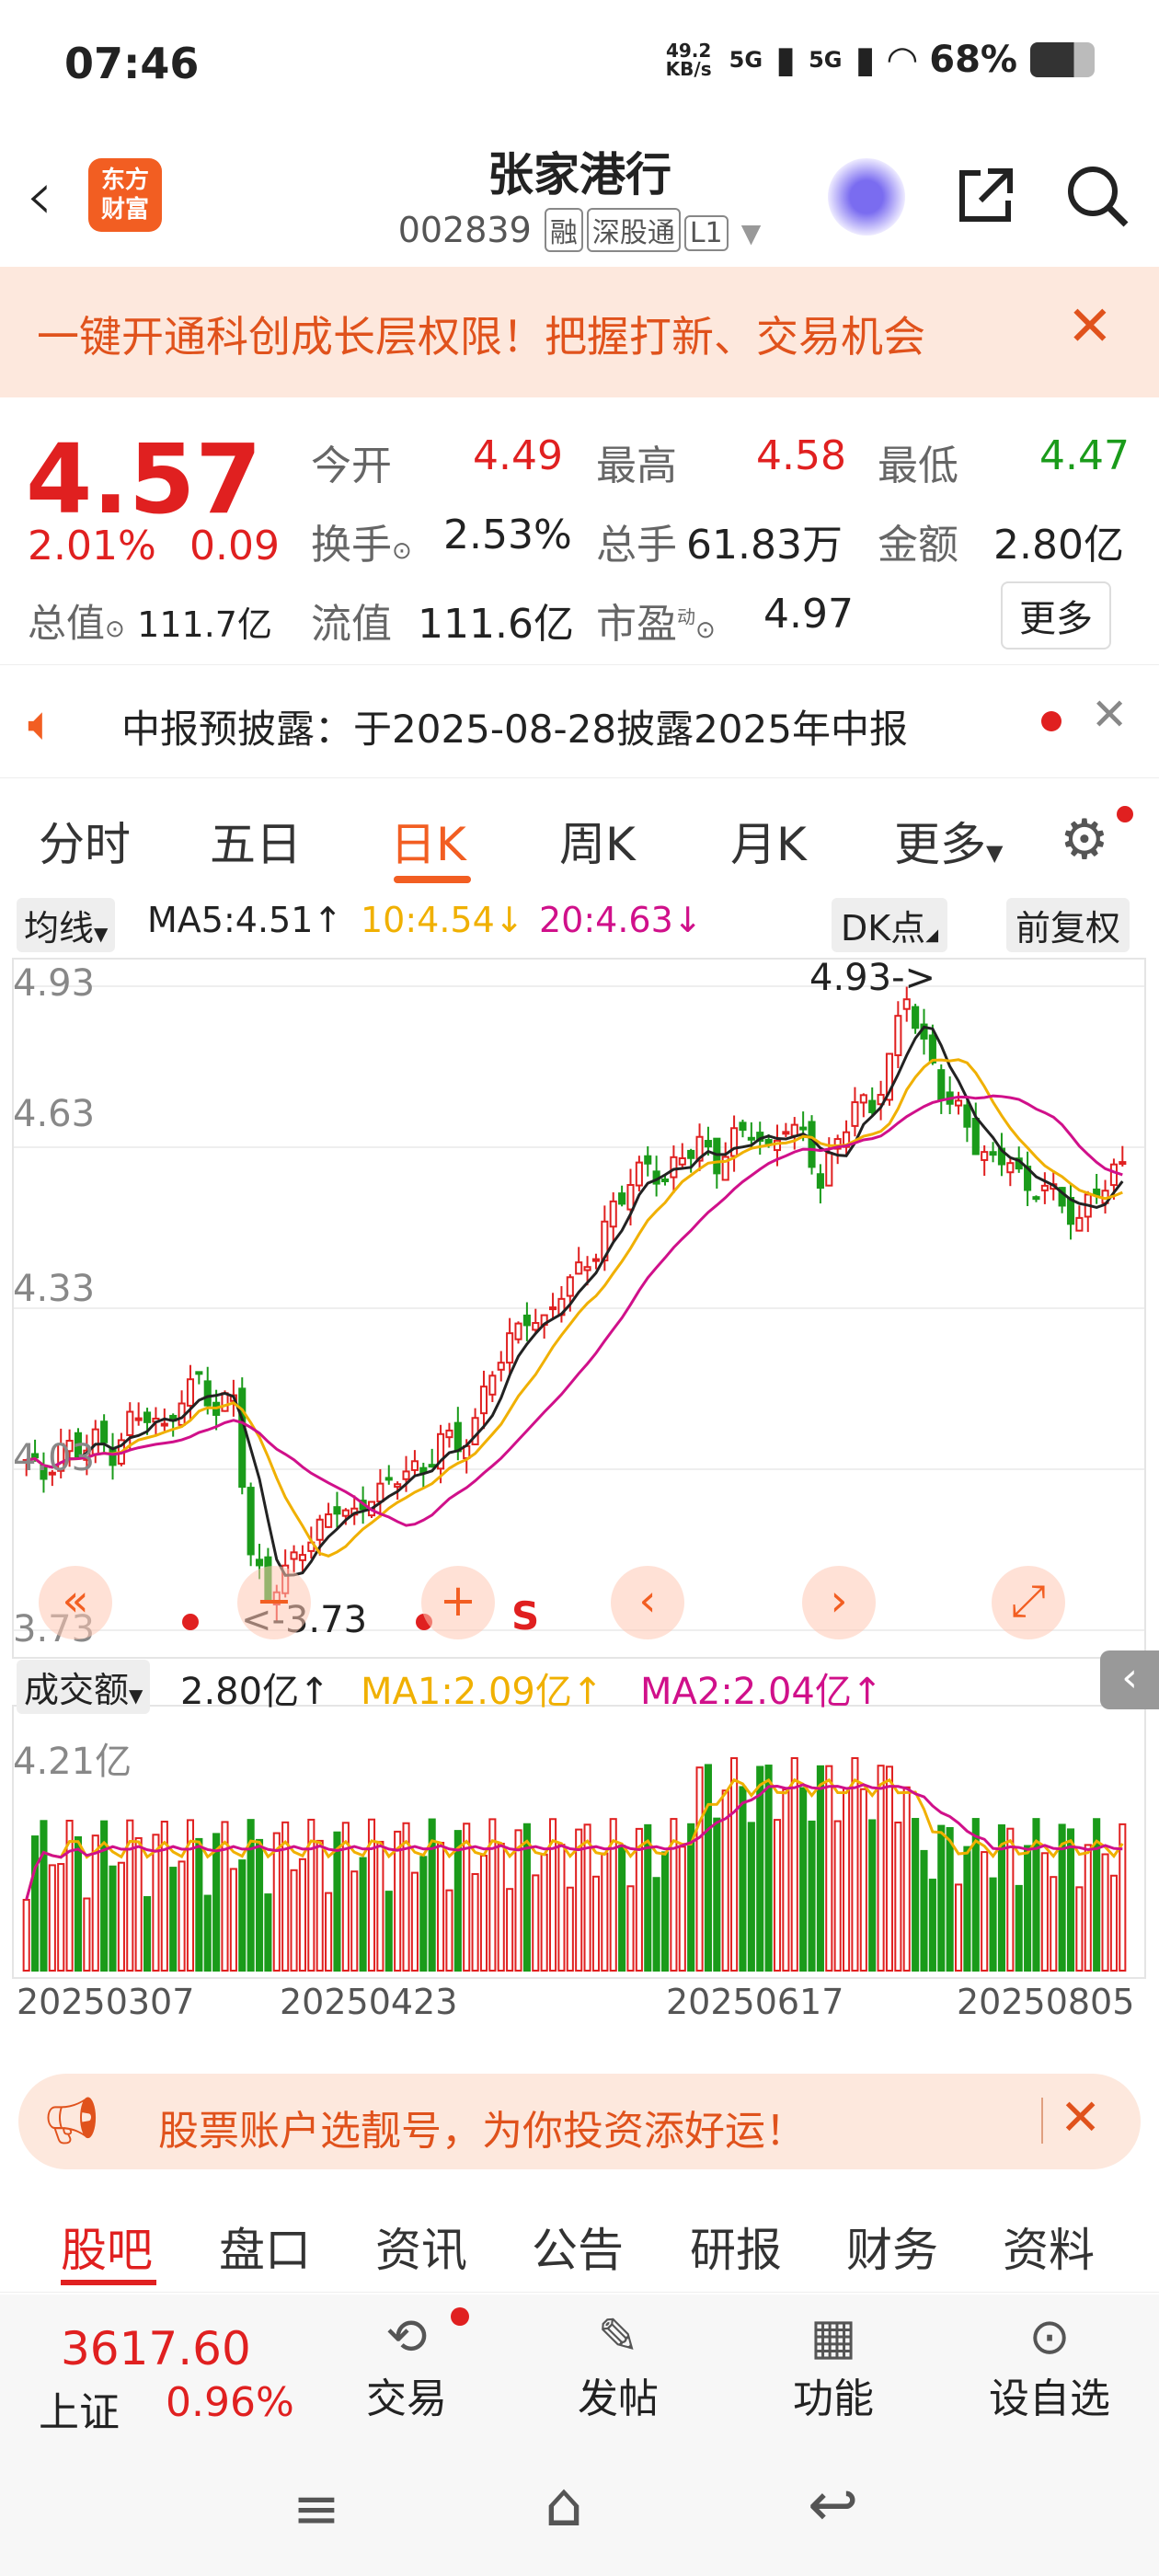 This screenshot has width=1159, height=2576. Describe the element at coordinates (351, 624) in the screenshot. I see `float-label: 流值` at that location.